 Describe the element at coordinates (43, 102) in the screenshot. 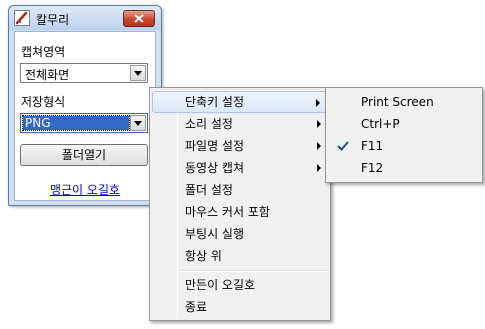

I see `save-format-label: 저장형식` at that location.